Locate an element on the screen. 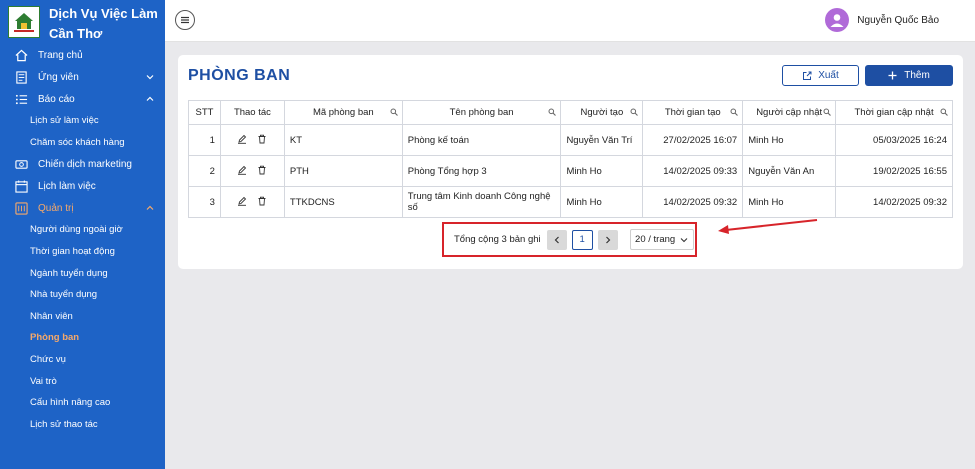 The width and height of the screenshot is (975, 469). export-button: Xuất is located at coordinates (820, 75).